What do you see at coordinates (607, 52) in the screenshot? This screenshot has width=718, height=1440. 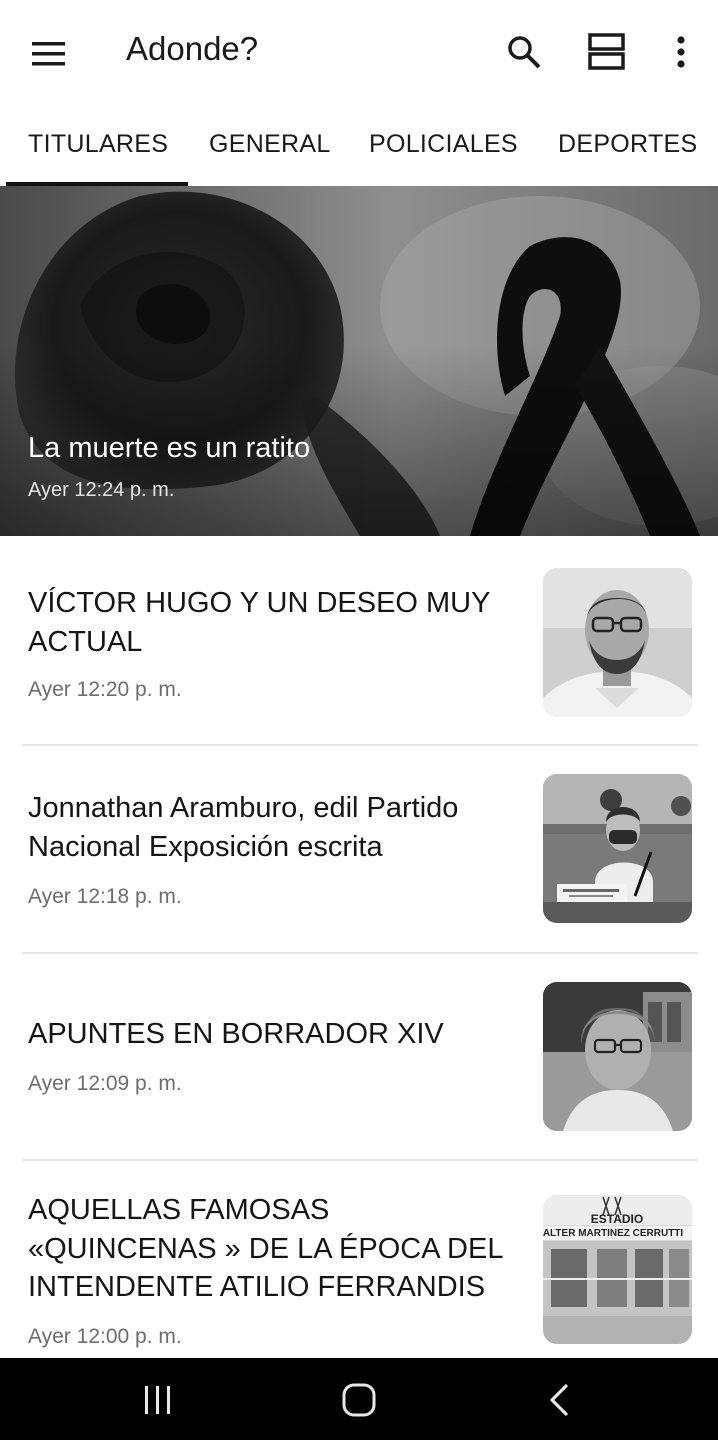 I see `view-toggle-icon` at bounding box center [607, 52].